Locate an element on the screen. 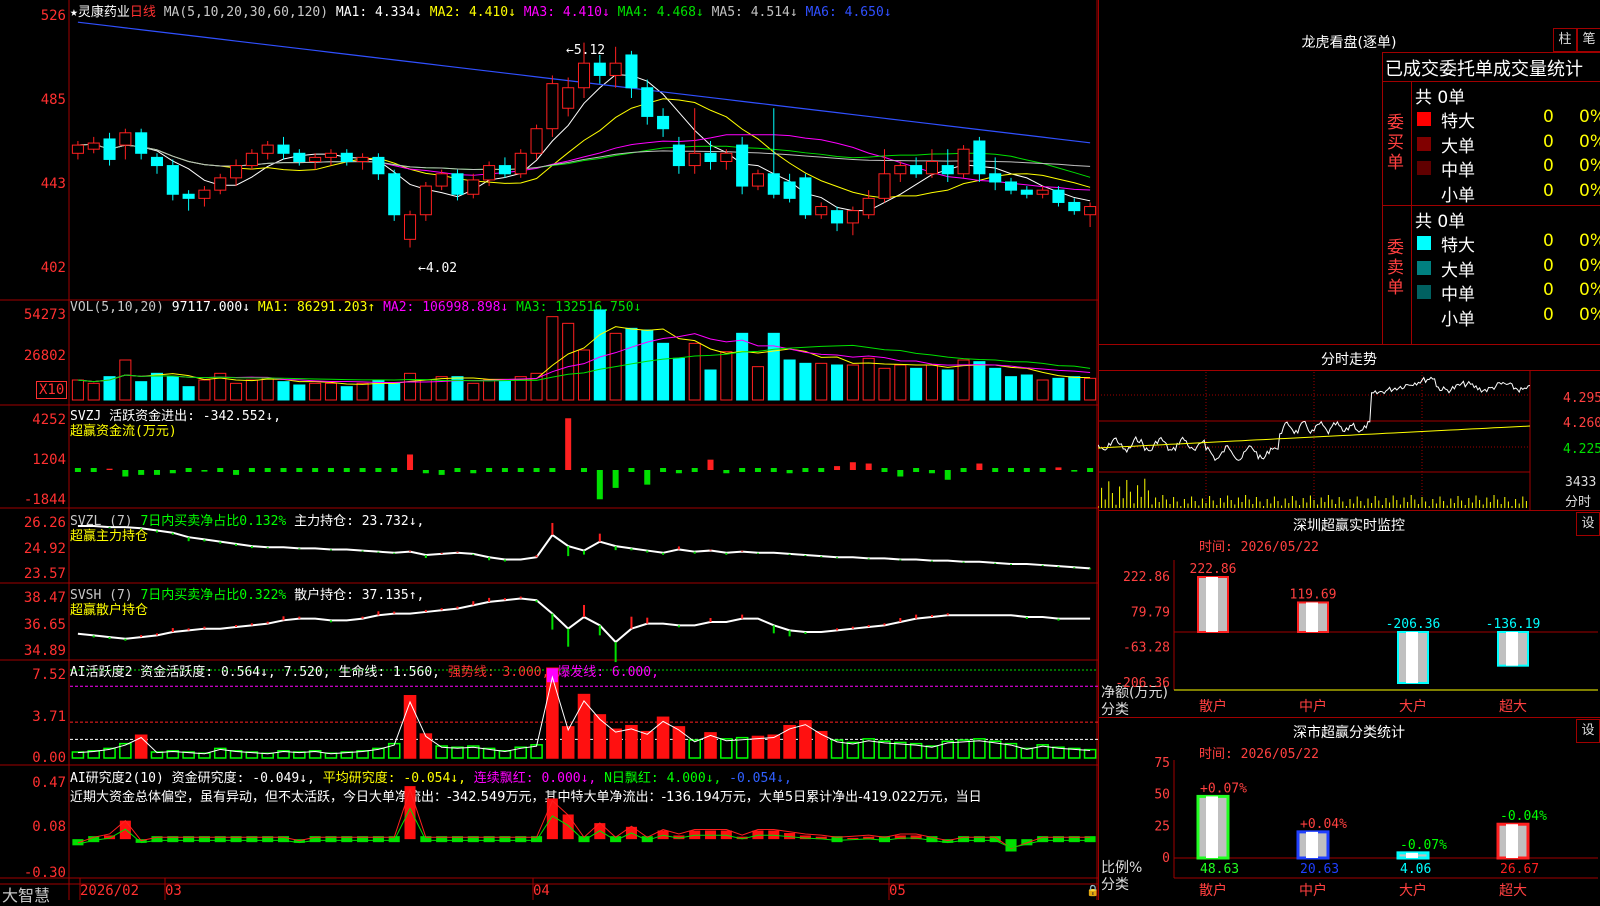  monitor-category: 大户 is located at coordinates (1413, 706).